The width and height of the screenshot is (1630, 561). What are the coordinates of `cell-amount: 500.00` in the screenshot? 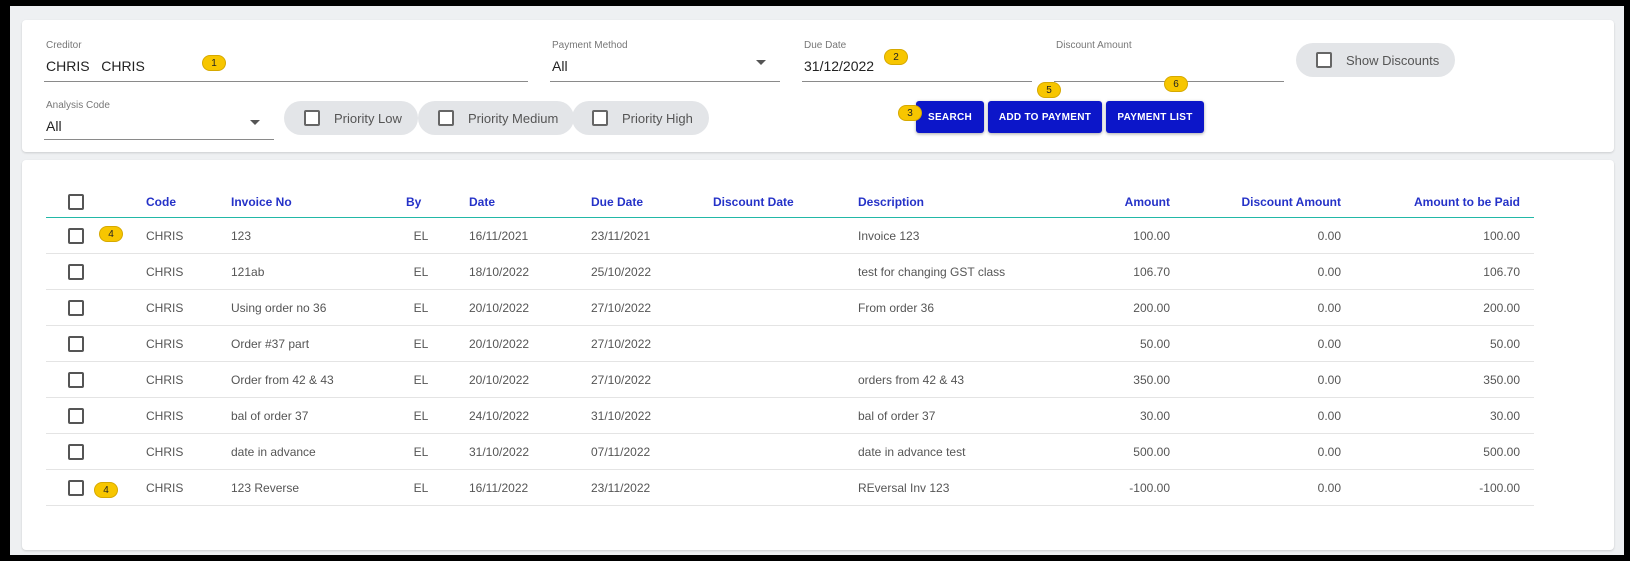 It's located at (1151, 451).